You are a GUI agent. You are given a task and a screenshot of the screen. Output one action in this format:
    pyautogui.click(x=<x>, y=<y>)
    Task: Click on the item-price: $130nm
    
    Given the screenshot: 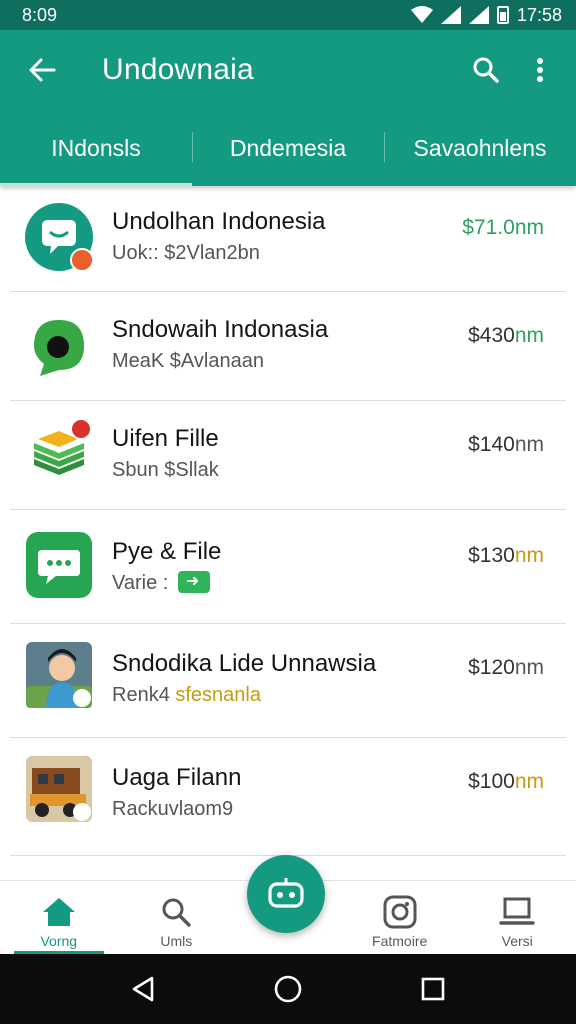 What is the action you would take?
    pyautogui.click(x=506, y=556)
    